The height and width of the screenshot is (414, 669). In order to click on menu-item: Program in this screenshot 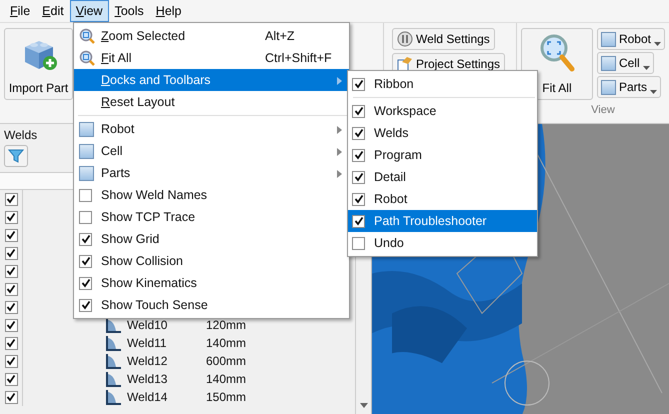, I will do `click(442, 155)`.